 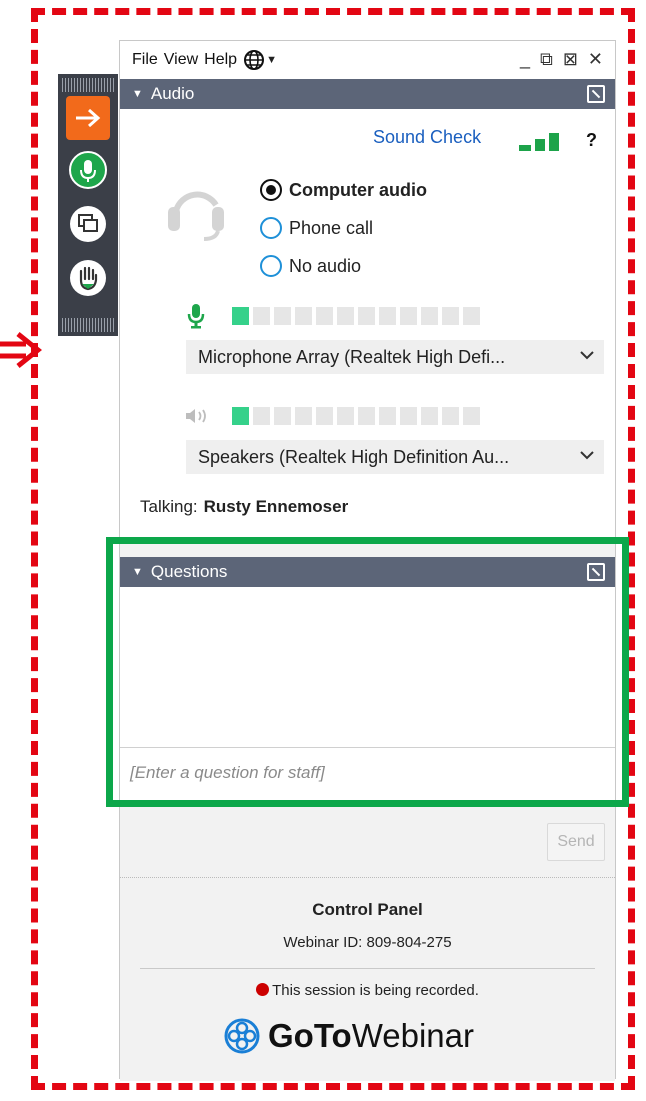 I want to click on close-icon: ✕, so click(x=595, y=59).